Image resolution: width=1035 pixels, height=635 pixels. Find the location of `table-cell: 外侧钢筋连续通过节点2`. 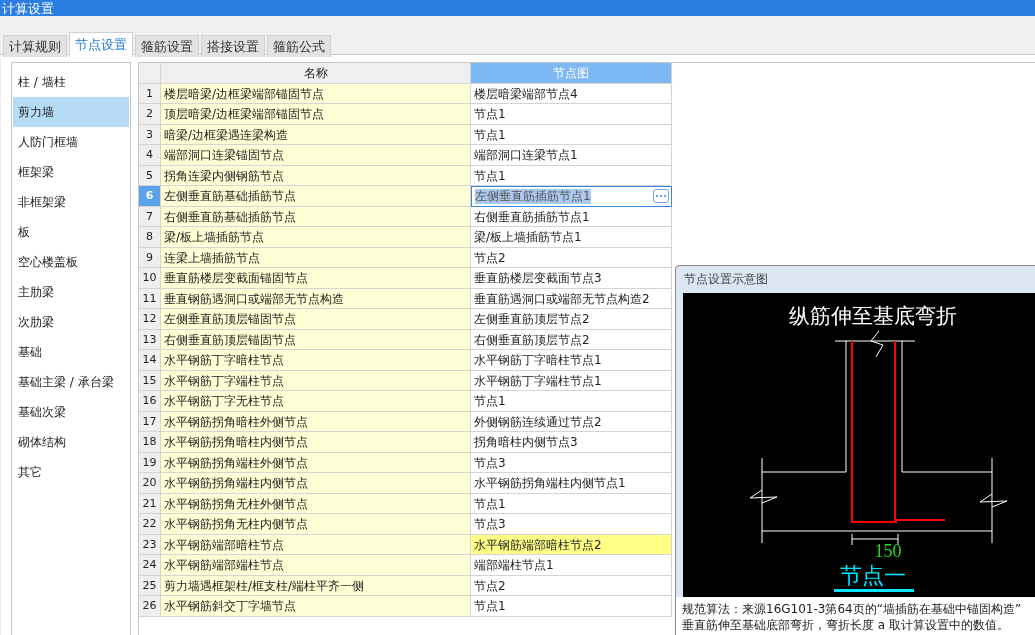

table-cell: 外侧钢筋连续通过节点2 is located at coordinates (571, 421).